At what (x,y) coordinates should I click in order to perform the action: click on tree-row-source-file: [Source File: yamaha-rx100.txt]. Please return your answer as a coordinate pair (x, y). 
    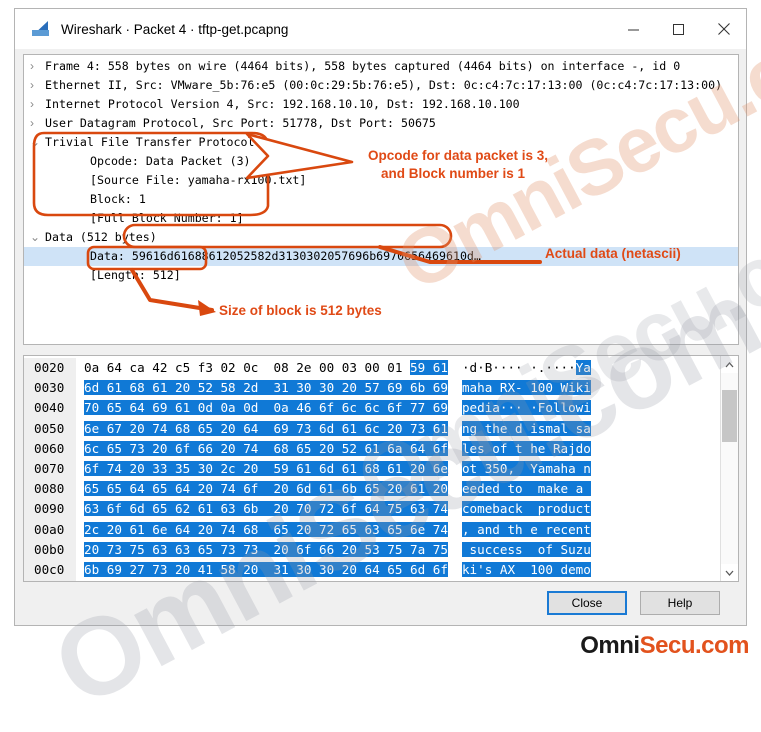
    Looking at the image, I should click on (381, 180).